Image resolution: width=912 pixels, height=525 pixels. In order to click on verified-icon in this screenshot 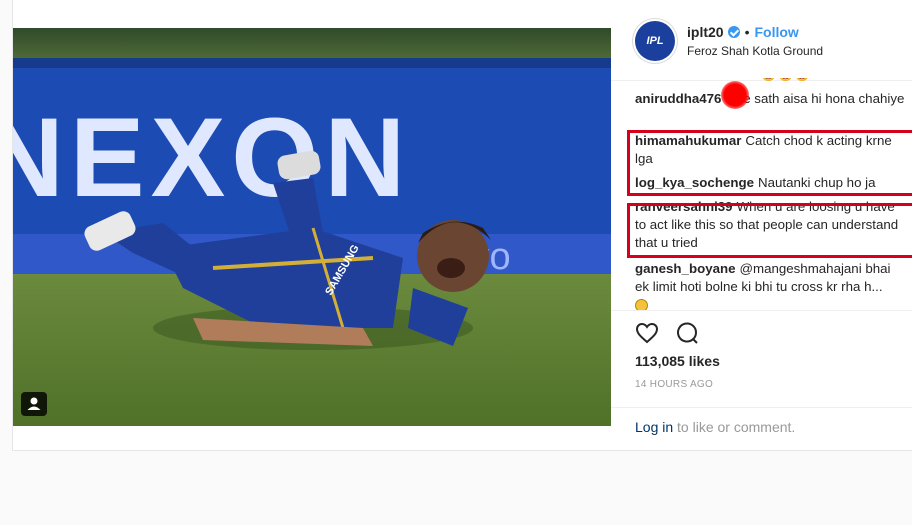, I will do `click(733, 32)`.